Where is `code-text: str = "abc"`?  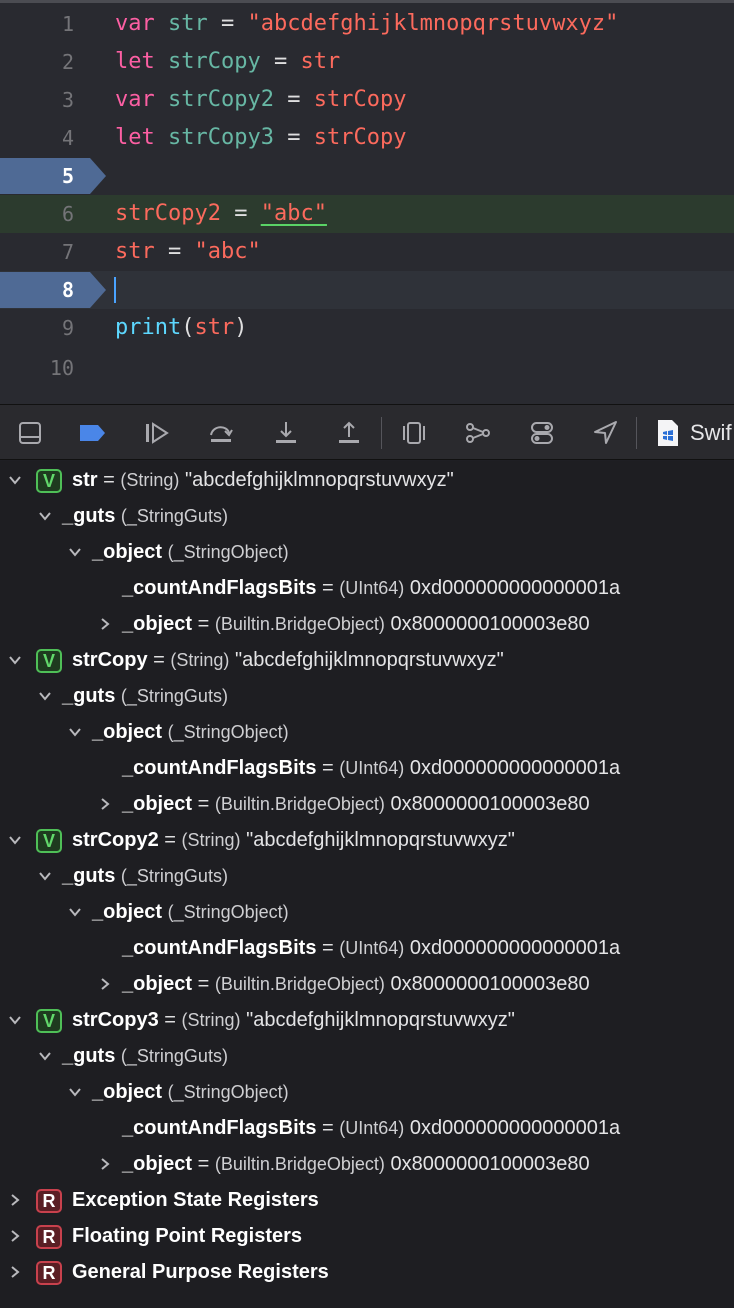 code-text: str = "abc" is located at coordinates (188, 252).